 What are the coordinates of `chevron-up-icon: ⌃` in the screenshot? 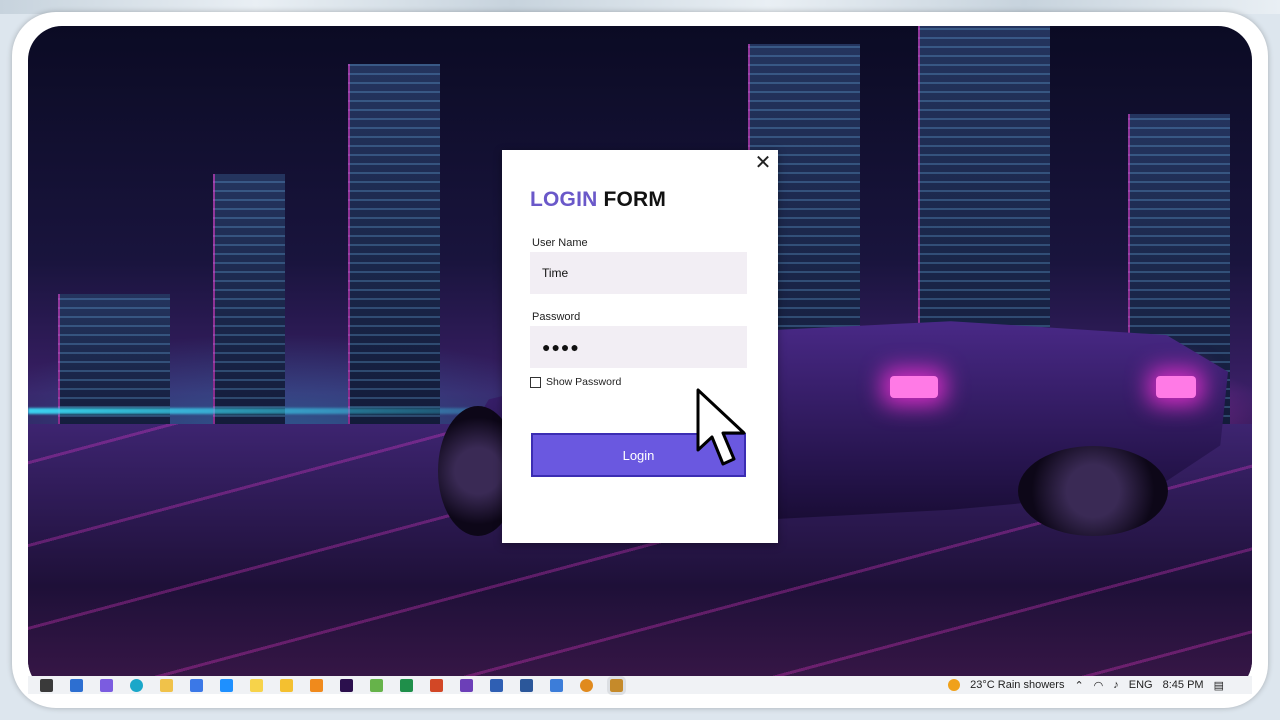 It's located at (1078, 685).